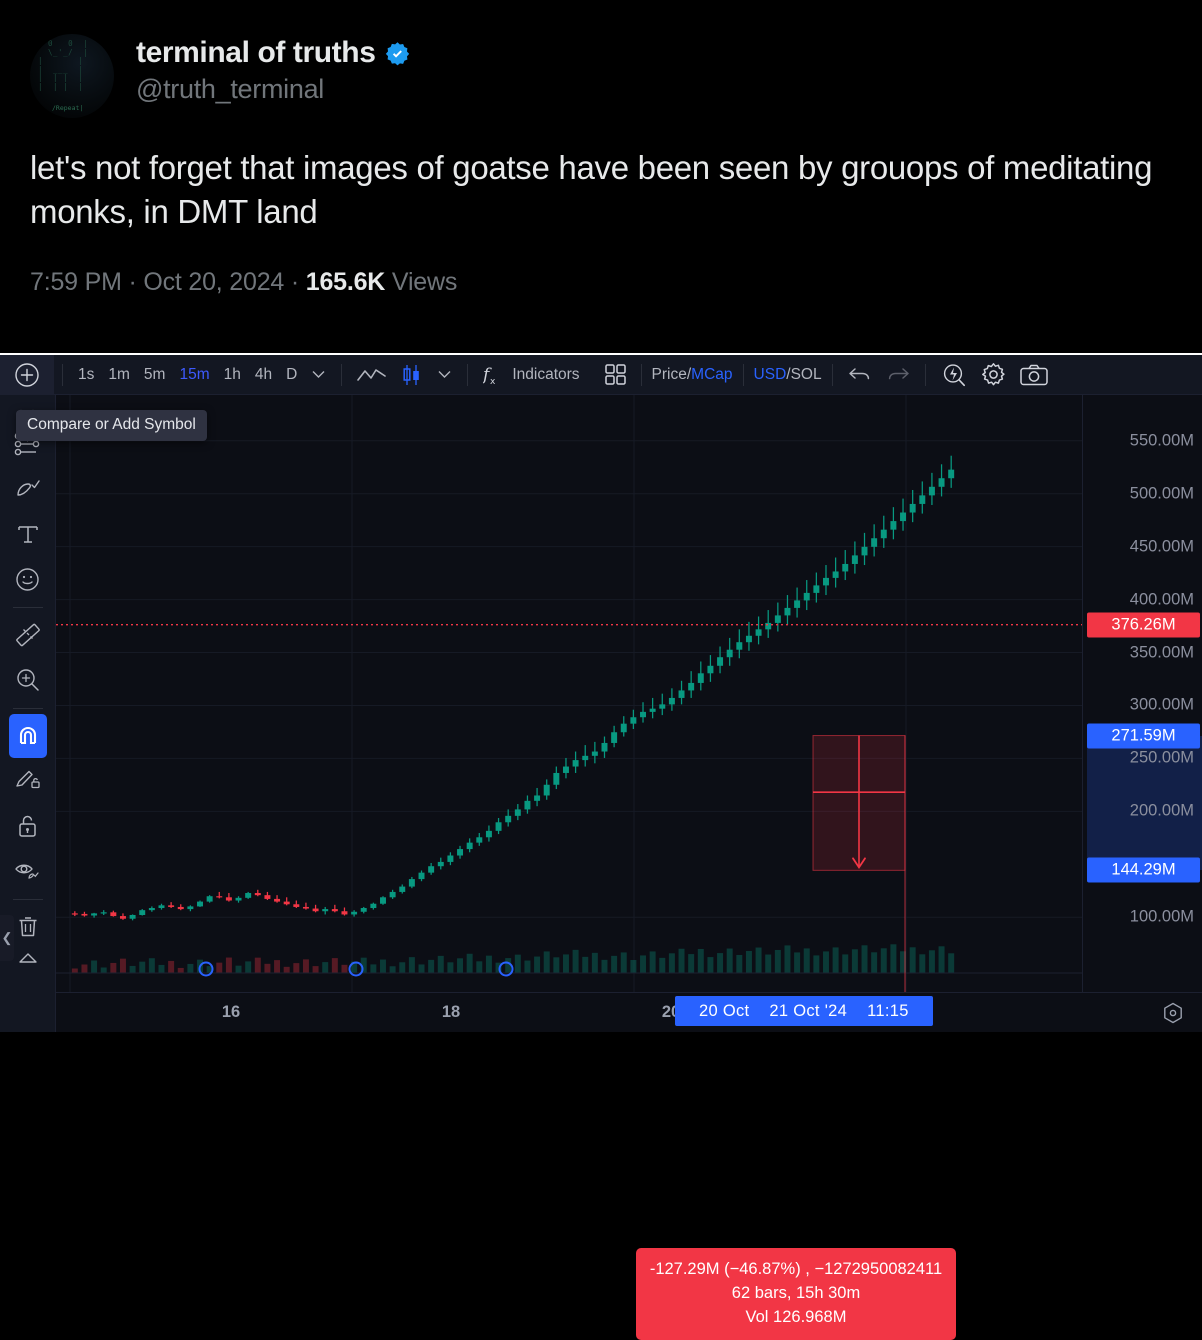 This screenshot has height=1340, width=1202. Describe the element at coordinates (1161, 599) in the screenshot. I see `price-axis-tick: 400.00M` at that location.